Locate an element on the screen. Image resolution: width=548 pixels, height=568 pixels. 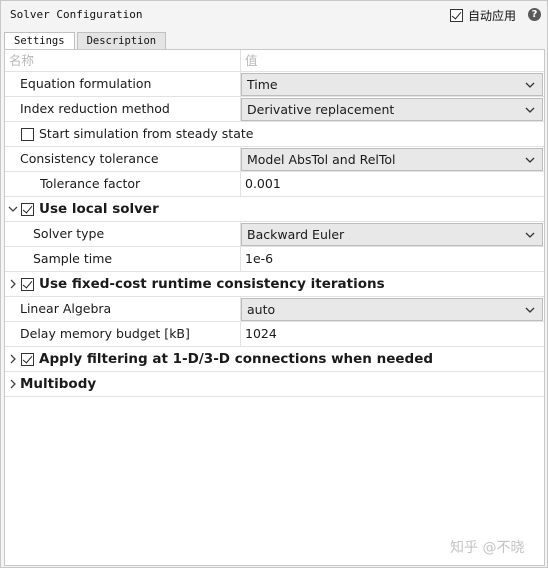
selected-value: auto is located at coordinates (261, 309).